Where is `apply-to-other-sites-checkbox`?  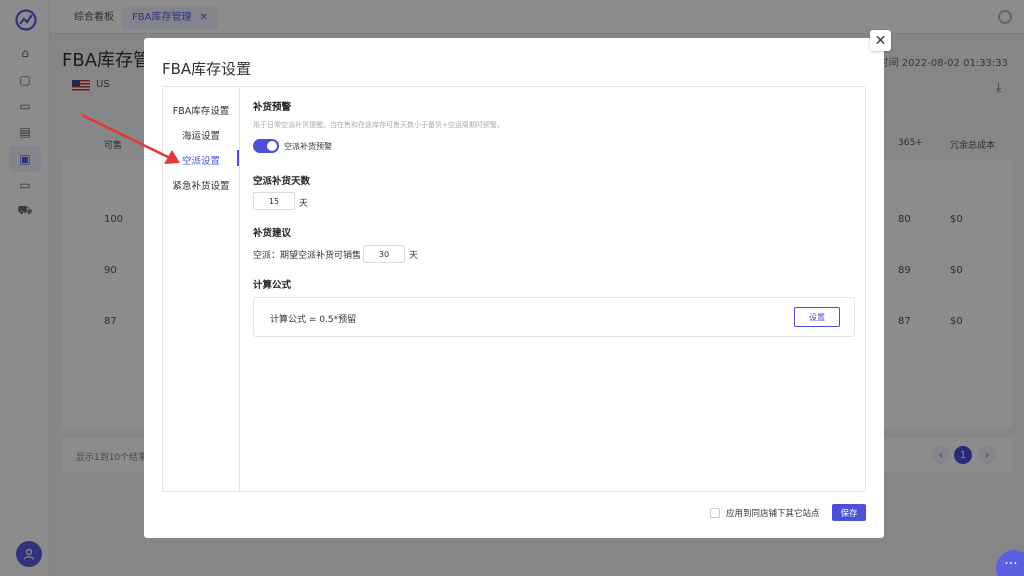
apply-to-other-sites-checkbox is located at coordinates (715, 513).